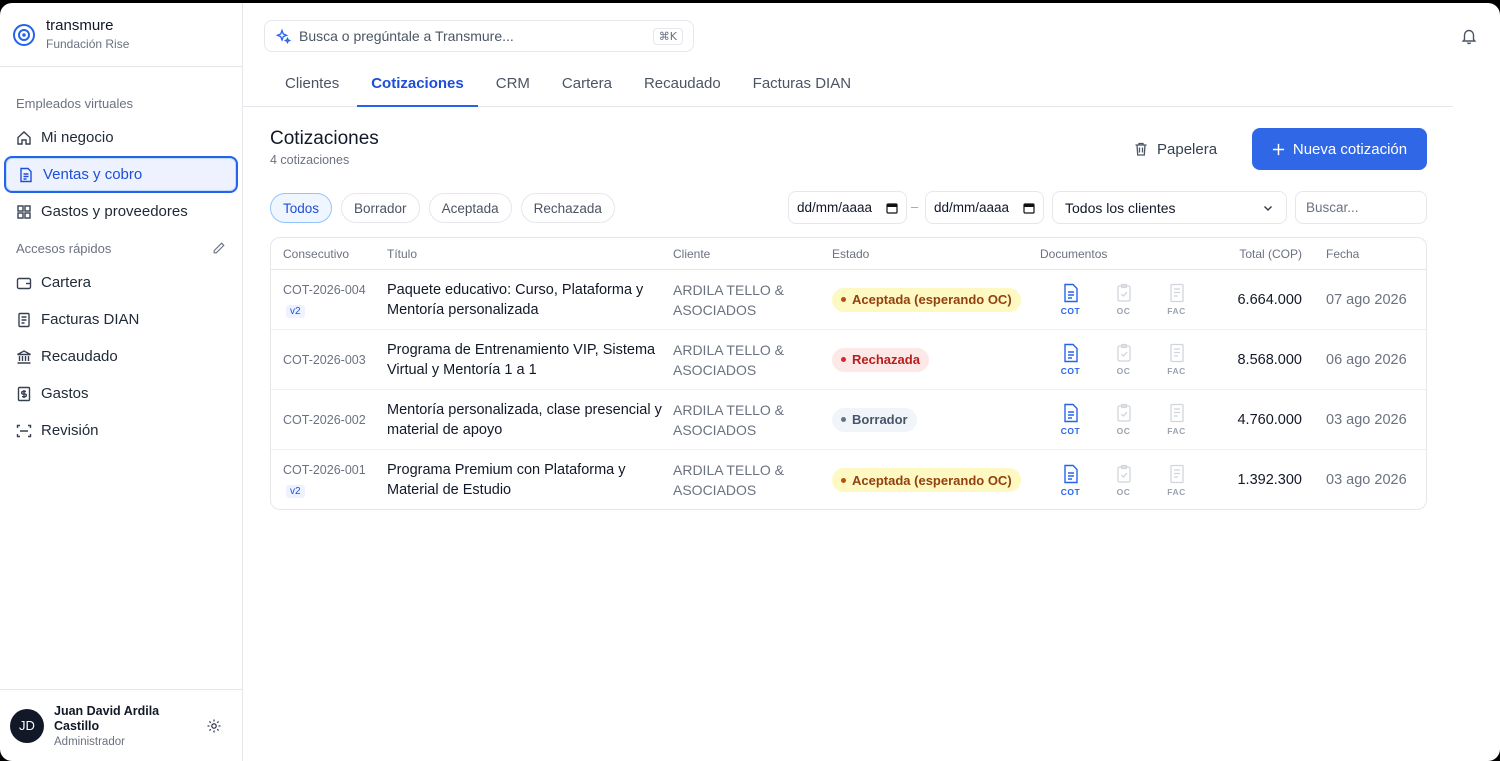  I want to click on tab-crm: CRM, so click(513, 85).